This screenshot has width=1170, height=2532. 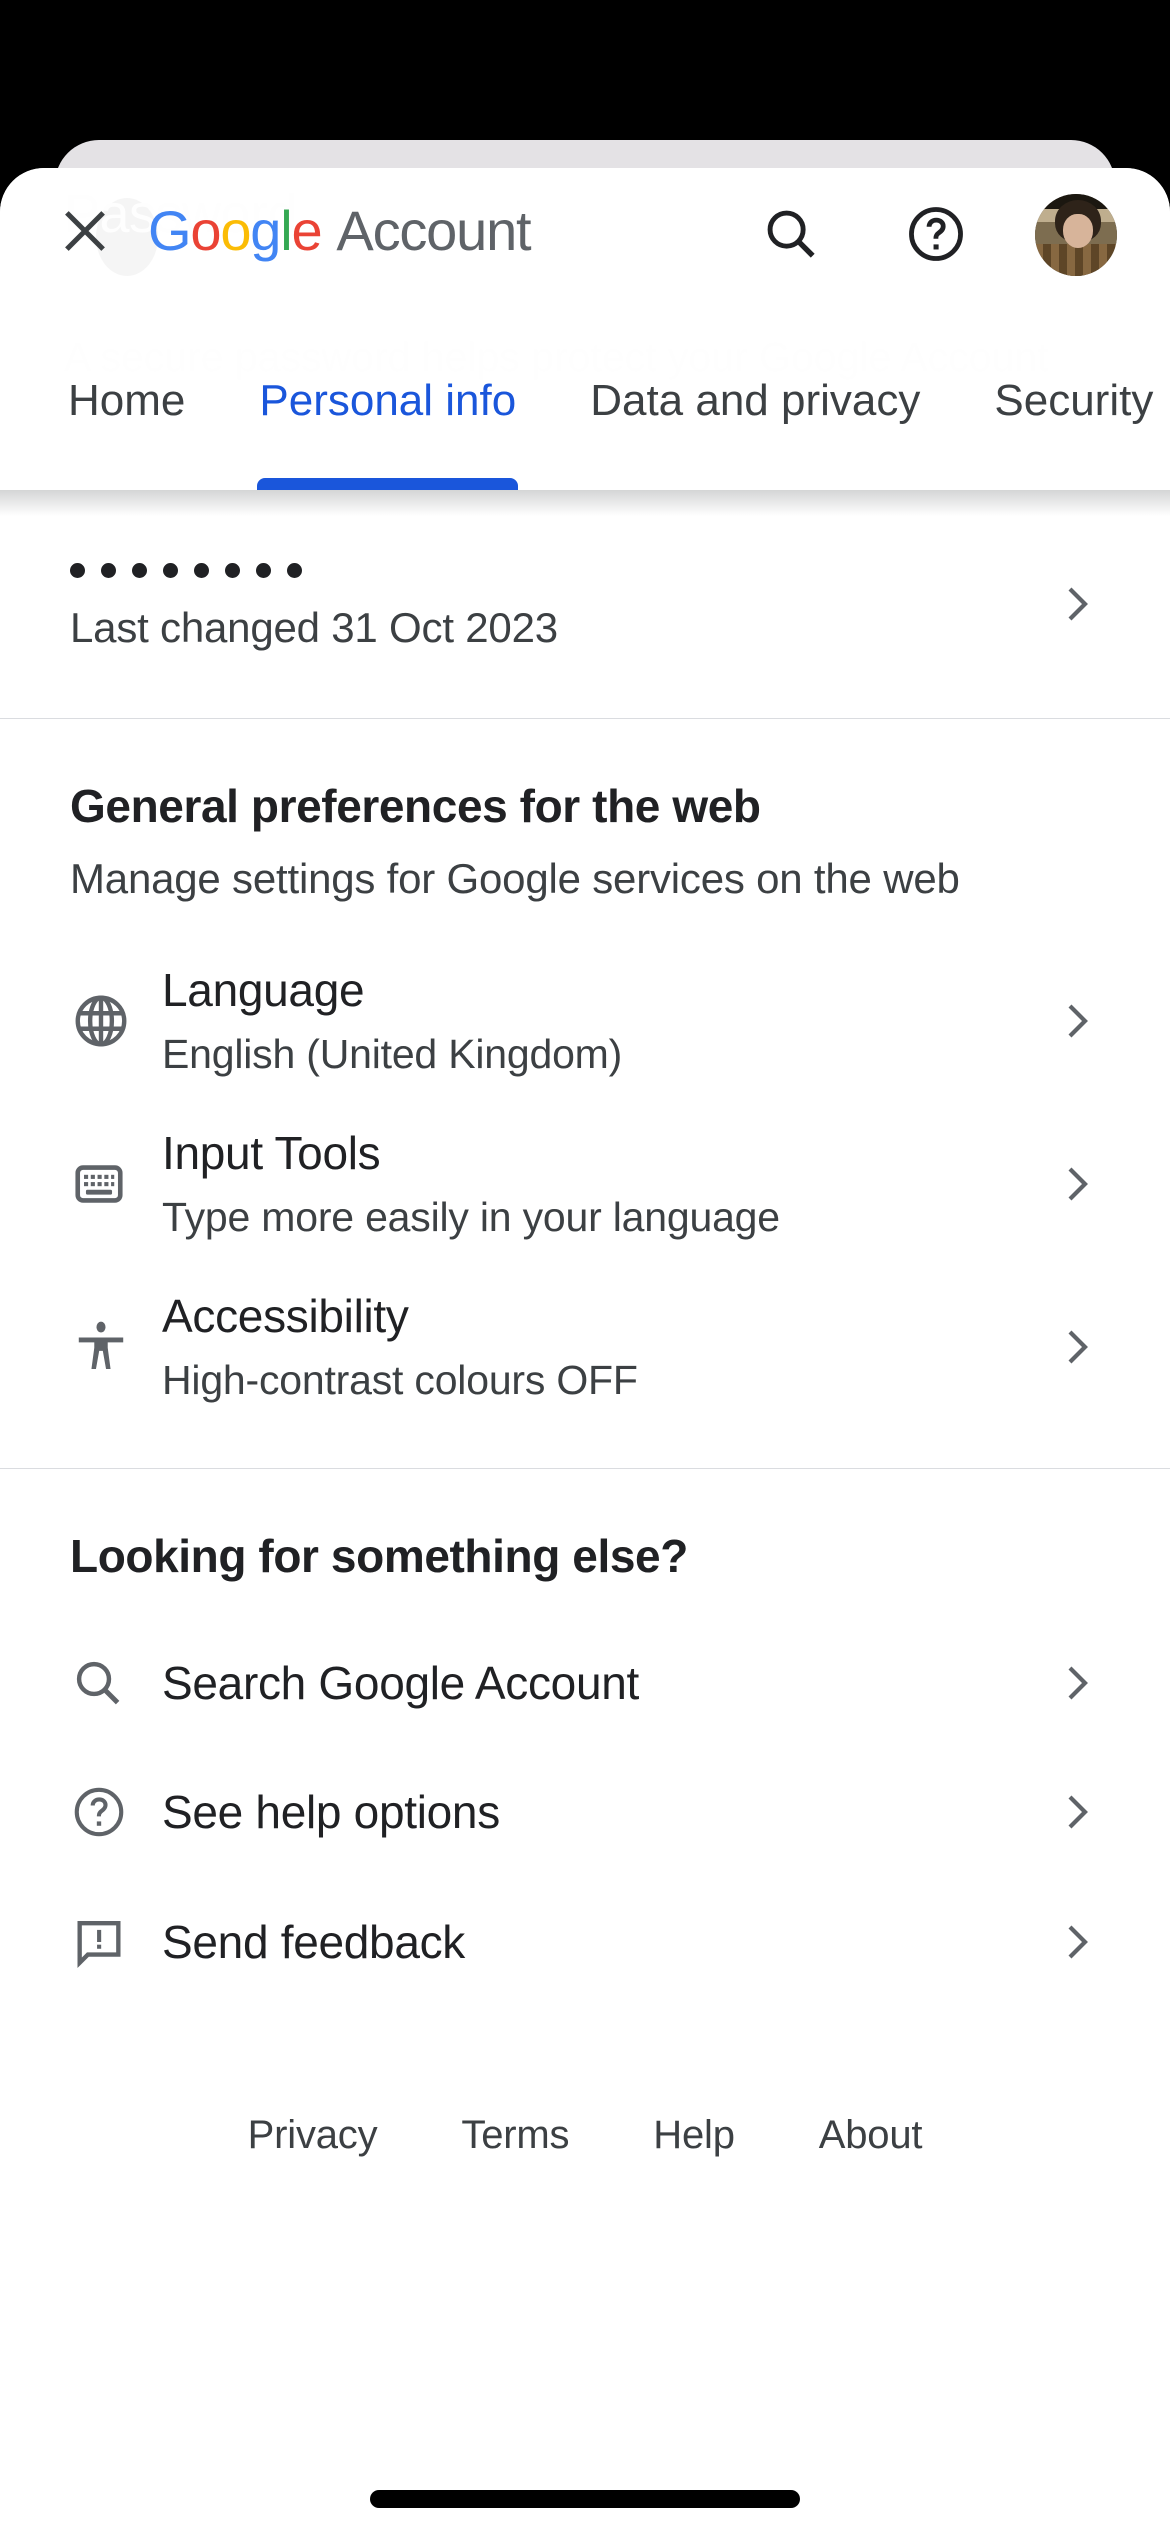 I want to click on looking-for-title: Looking for something else?, so click(x=379, y=1556).